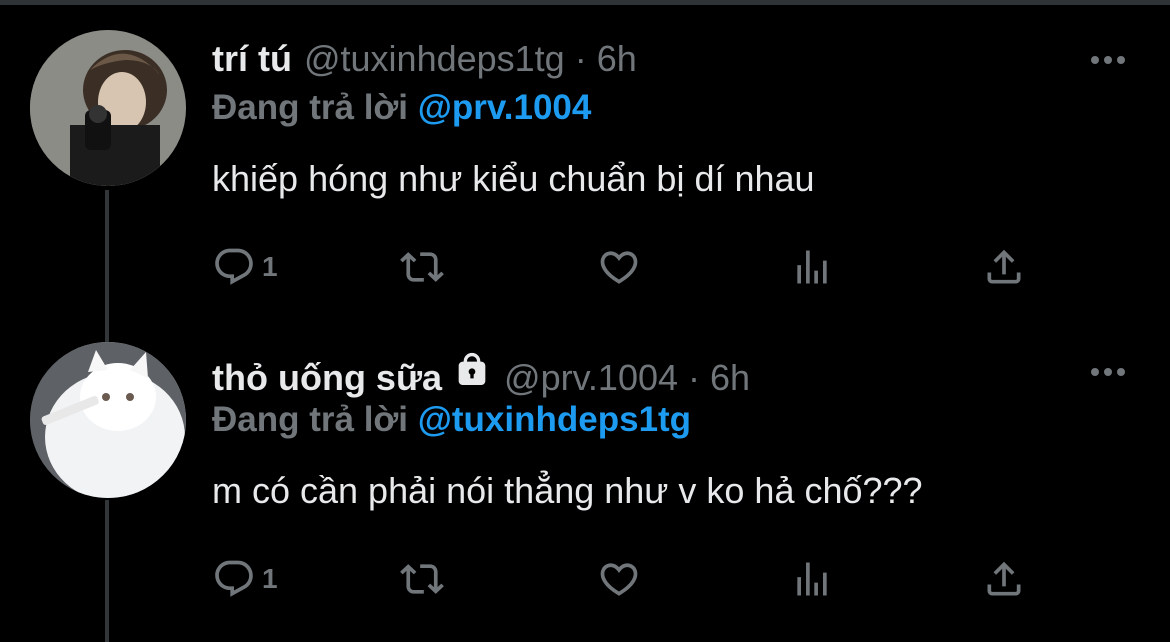 The height and width of the screenshot is (642, 1170). Describe the element at coordinates (554, 419) in the screenshot. I see `mention-link: @tuxinhdeps1tg` at that location.